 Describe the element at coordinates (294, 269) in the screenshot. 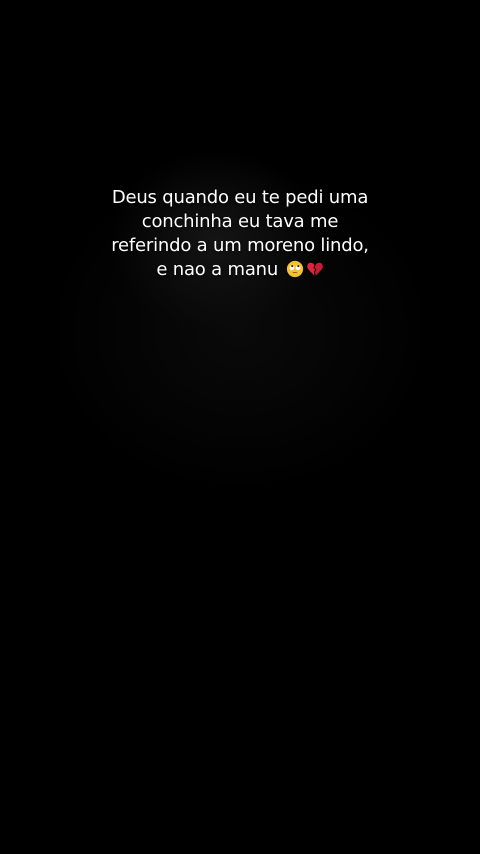

I see `face-with-rolling-eyes-icon` at that location.